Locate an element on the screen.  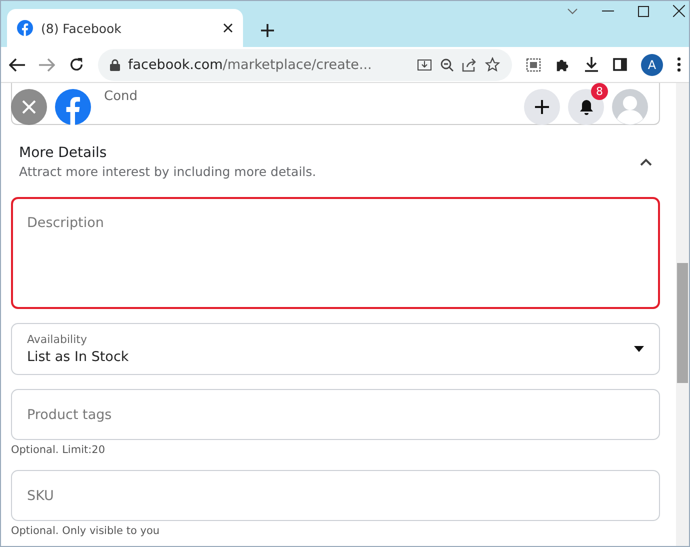
section-title: More Details is located at coordinates (63, 153).